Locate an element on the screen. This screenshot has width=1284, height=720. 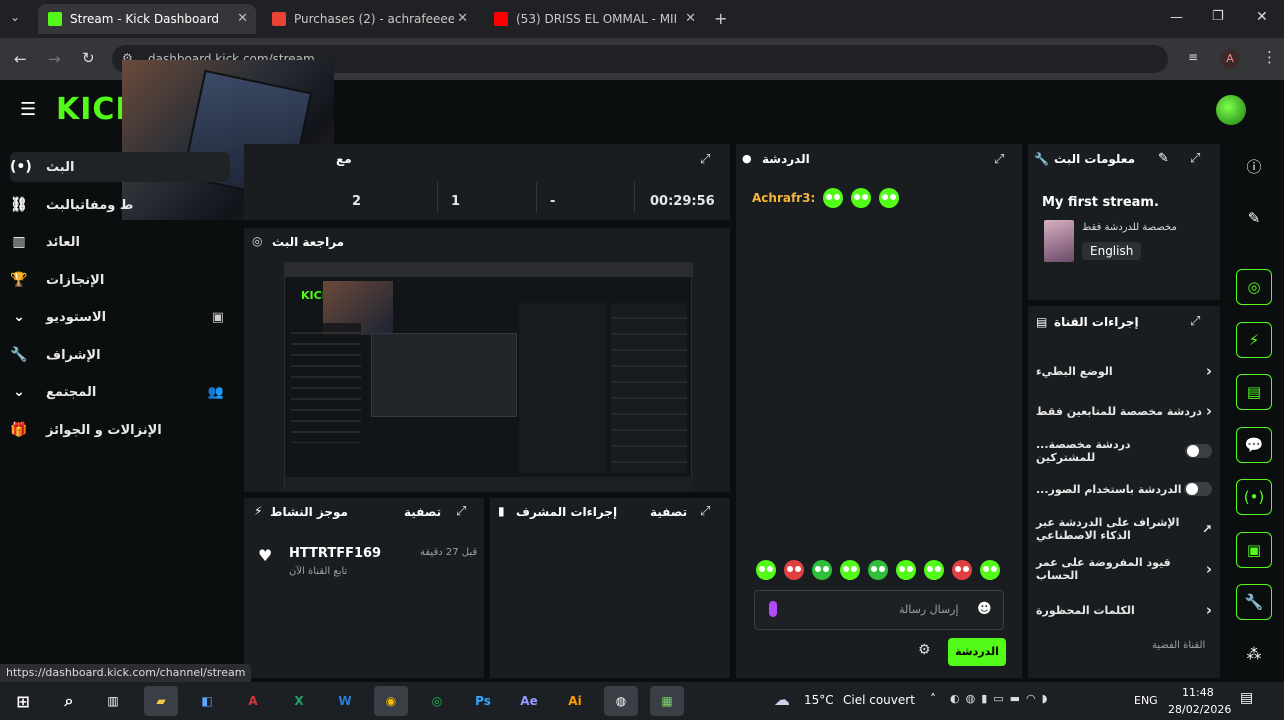
spotify-icon: ◎ is located at coordinates (437, 701).